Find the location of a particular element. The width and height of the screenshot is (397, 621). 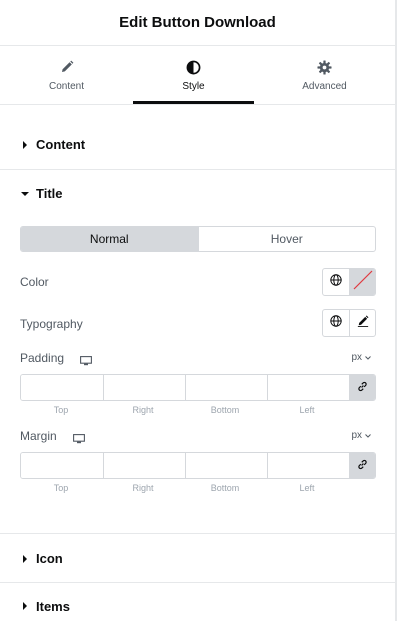

state-toggle: Normal Hover is located at coordinates (198, 239).